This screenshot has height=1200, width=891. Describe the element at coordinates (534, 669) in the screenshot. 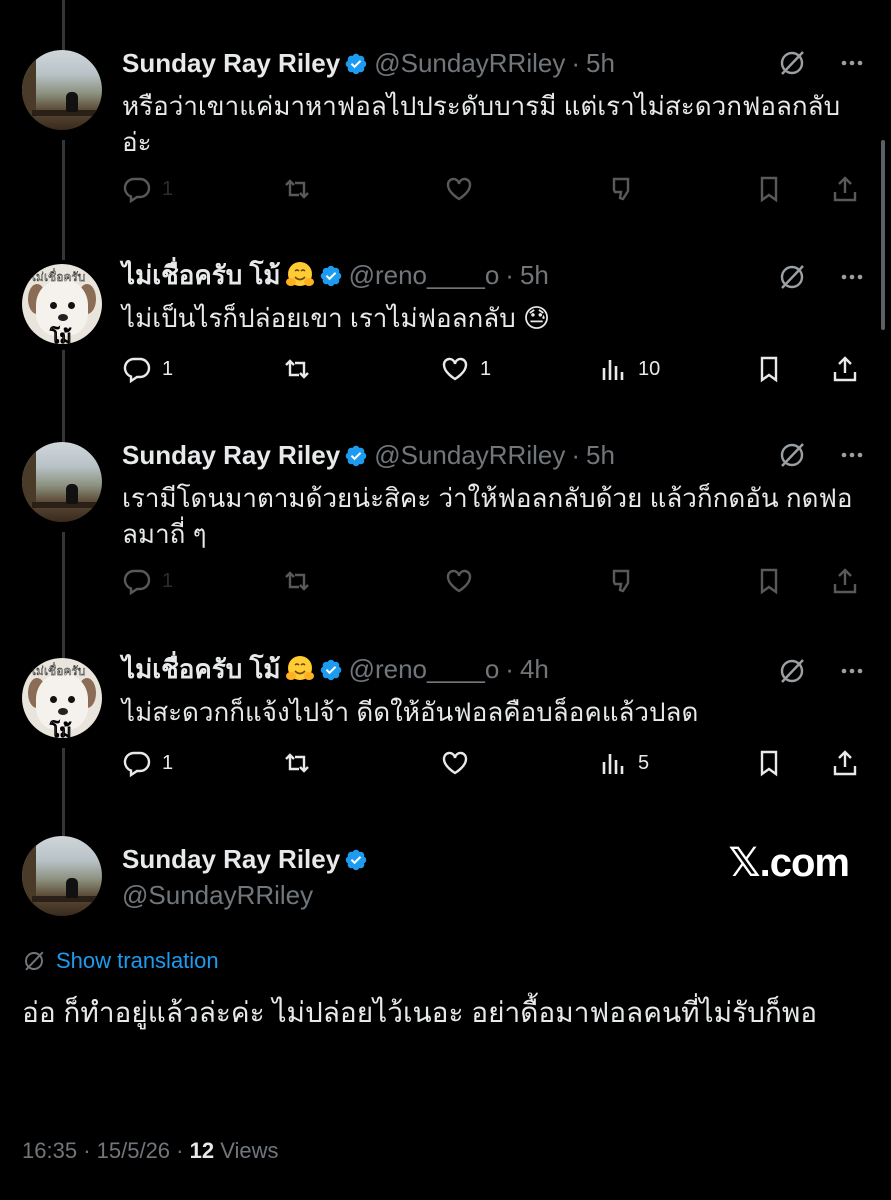

I see `timestamp: 4h` at that location.